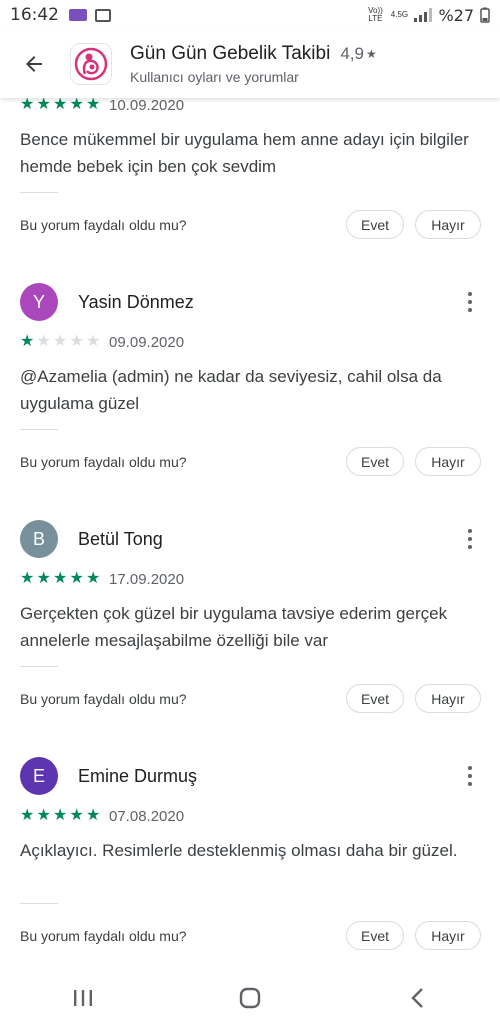 This screenshot has height=1027, width=500. What do you see at coordinates (423, 15) in the screenshot?
I see `signal-icon` at bounding box center [423, 15].